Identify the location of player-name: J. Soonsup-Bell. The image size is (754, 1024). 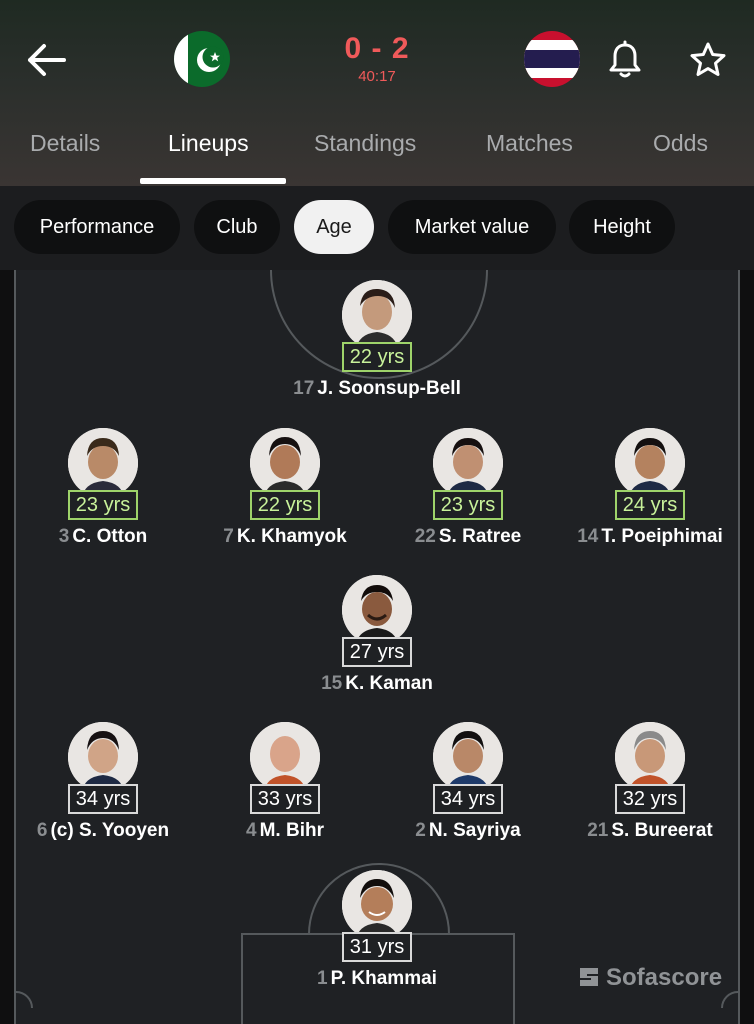
(389, 388).